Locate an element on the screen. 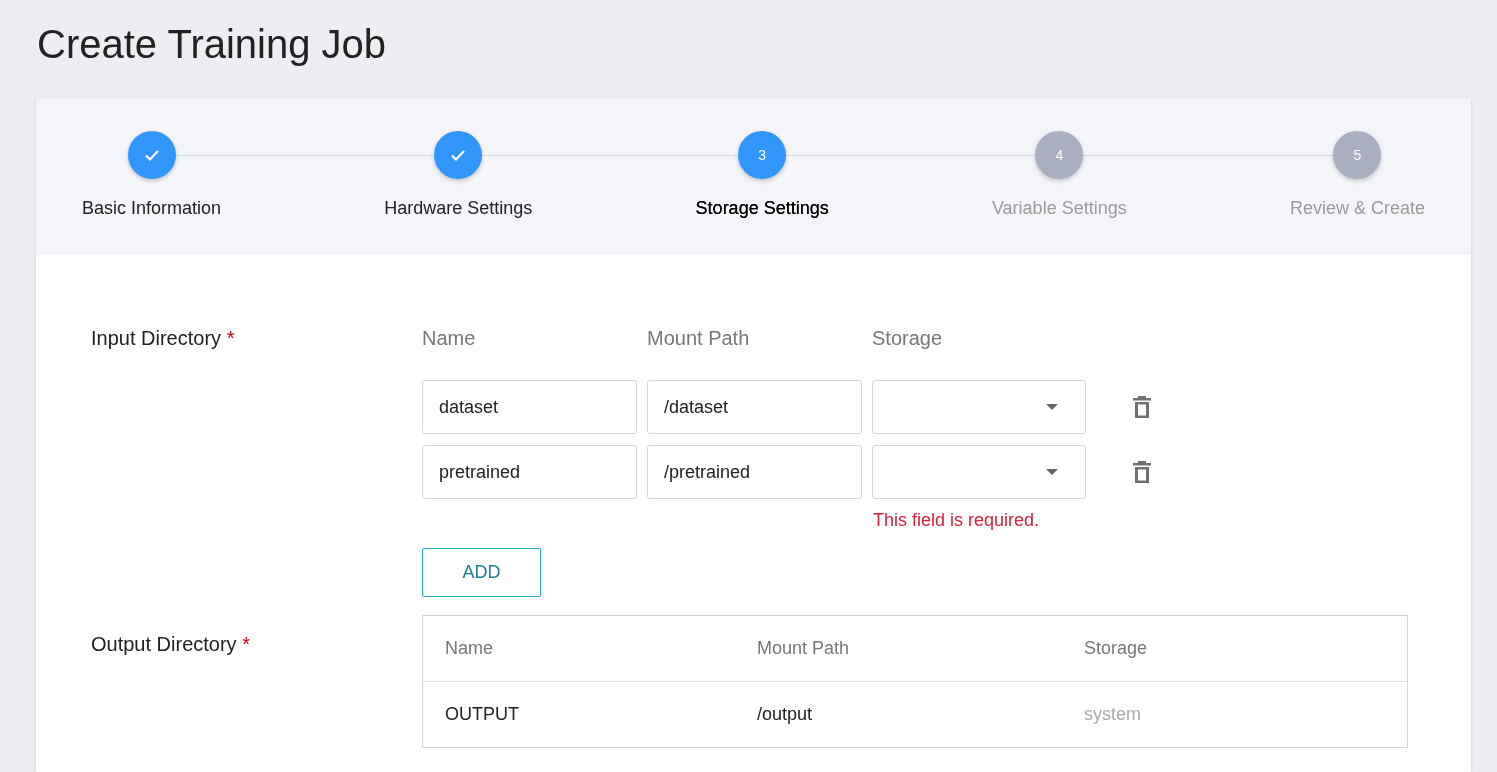  name-input: pretrained is located at coordinates (529, 472).